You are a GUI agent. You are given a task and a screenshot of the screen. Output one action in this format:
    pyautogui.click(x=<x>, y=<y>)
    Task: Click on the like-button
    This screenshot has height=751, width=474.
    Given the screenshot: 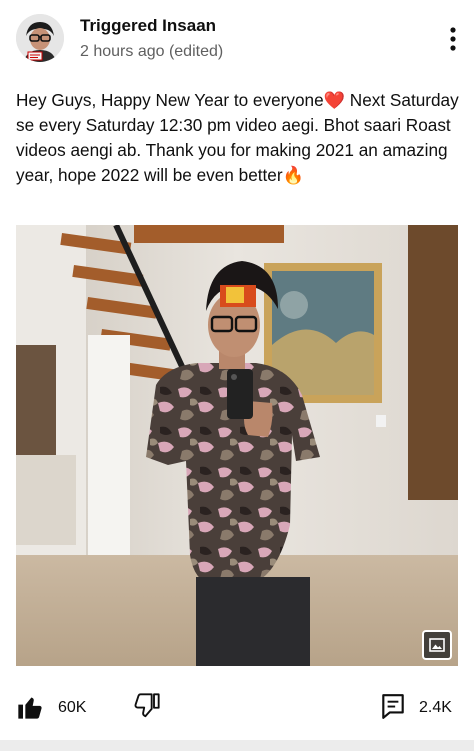 What is the action you would take?
    pyautogui.click(x=30, y=707)
    